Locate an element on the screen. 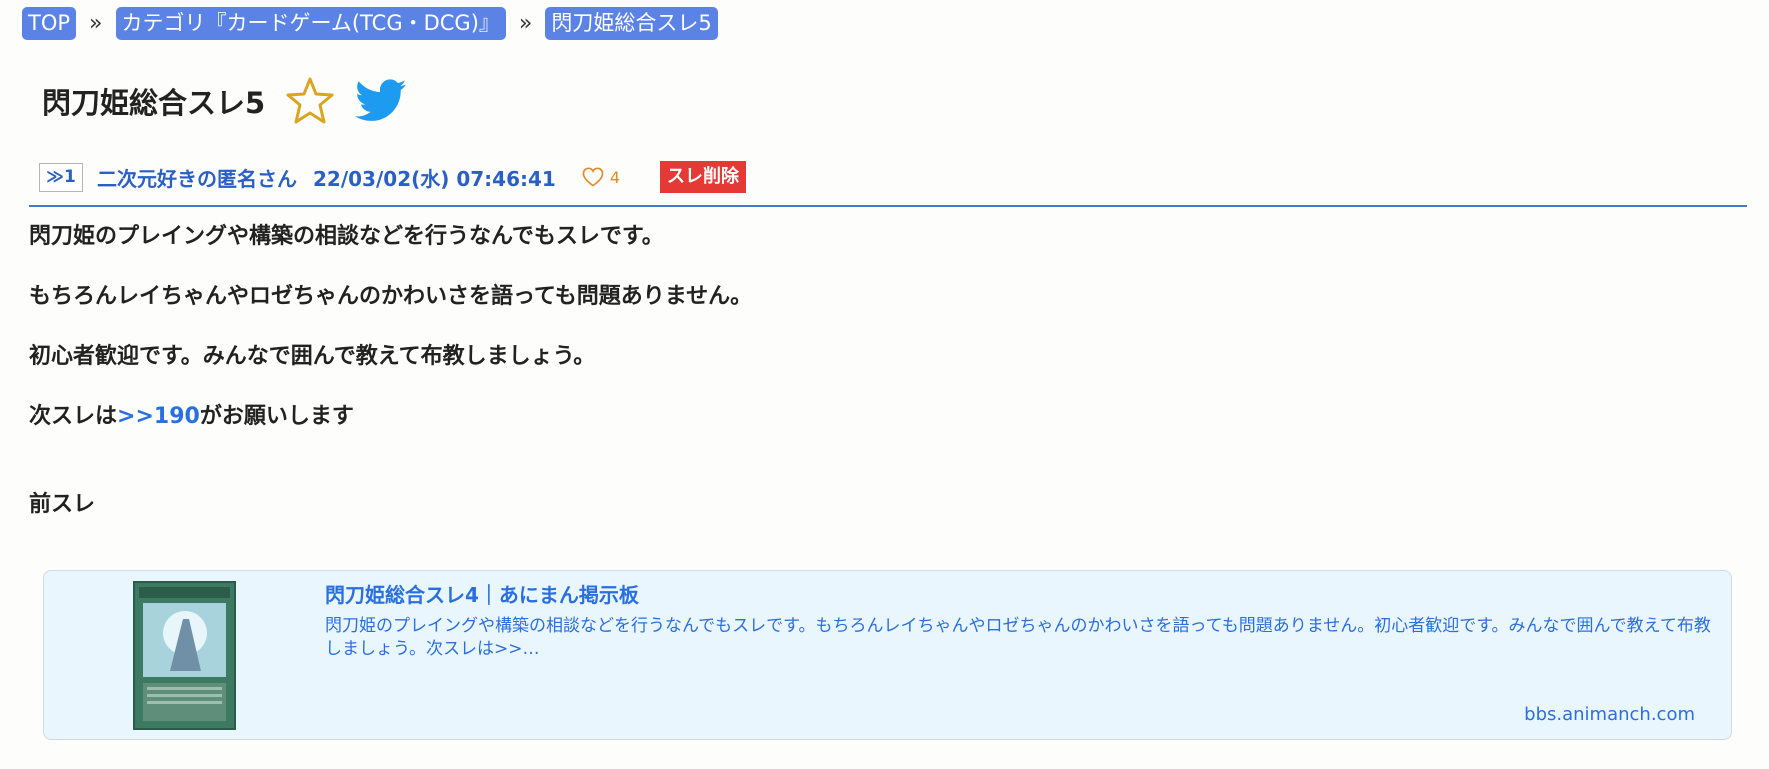 This screenshot has width=1769, height=769. breadcrumb: TOP » カテゴリ『カードゲーム(TCG・DCG)』 » 閃刀姫総合スレ5 is located at coordinates (370, 23).